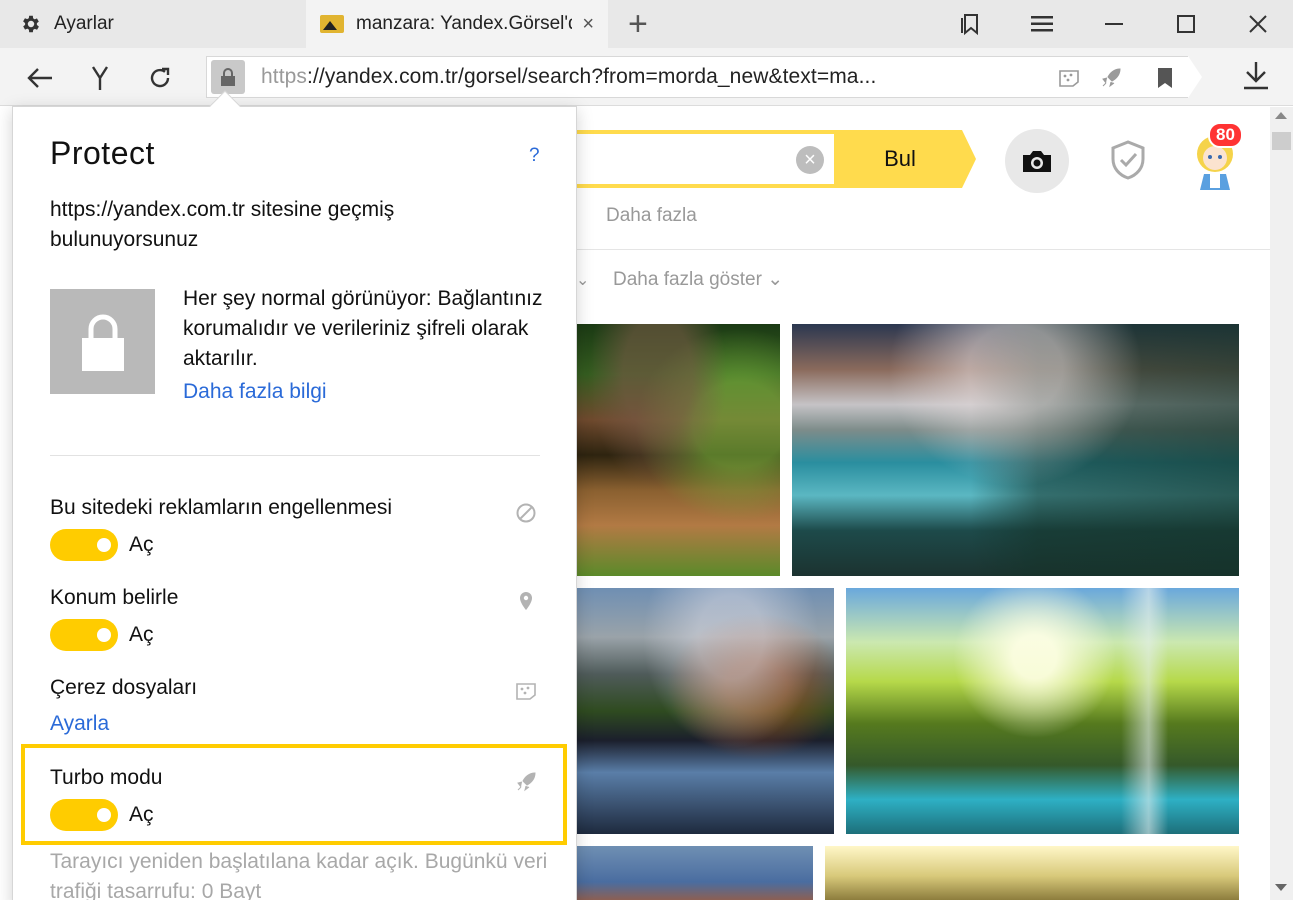  What do you see at coordinates (141, 634) in the screenshot?
I see `location-state: Aç` at bounding box center [141, 634].